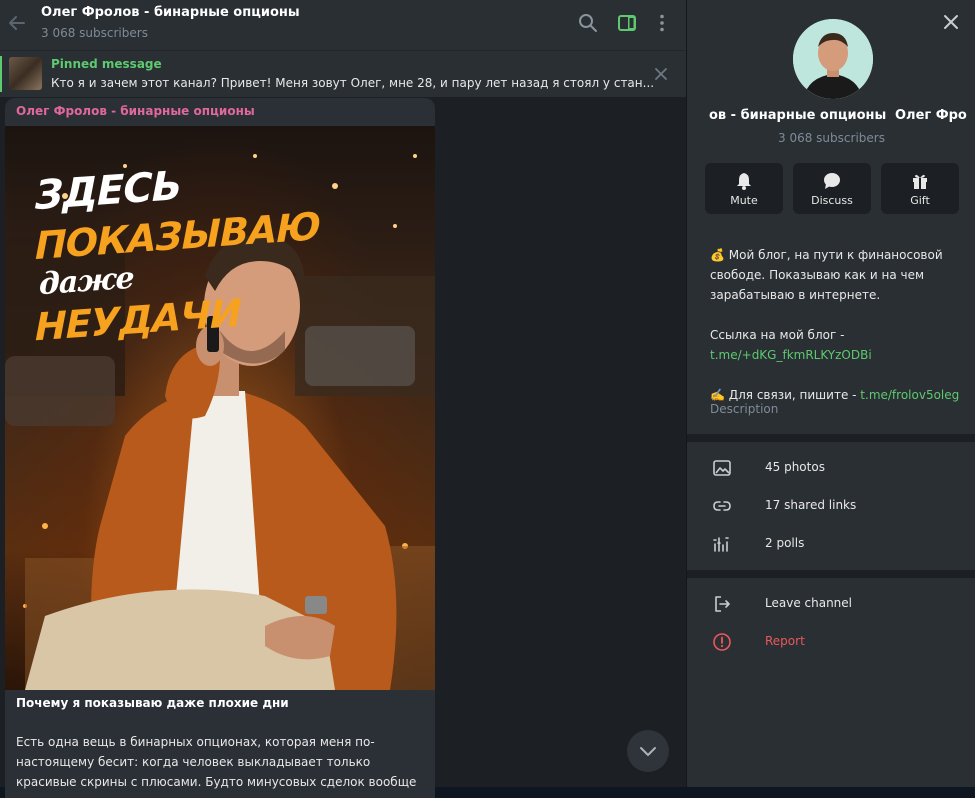 The width and height of the screenshot is (975, 798). Describe the element at coordinates (811, 505) in the screenshot. I see `links-label: 17 shared links` at that location.